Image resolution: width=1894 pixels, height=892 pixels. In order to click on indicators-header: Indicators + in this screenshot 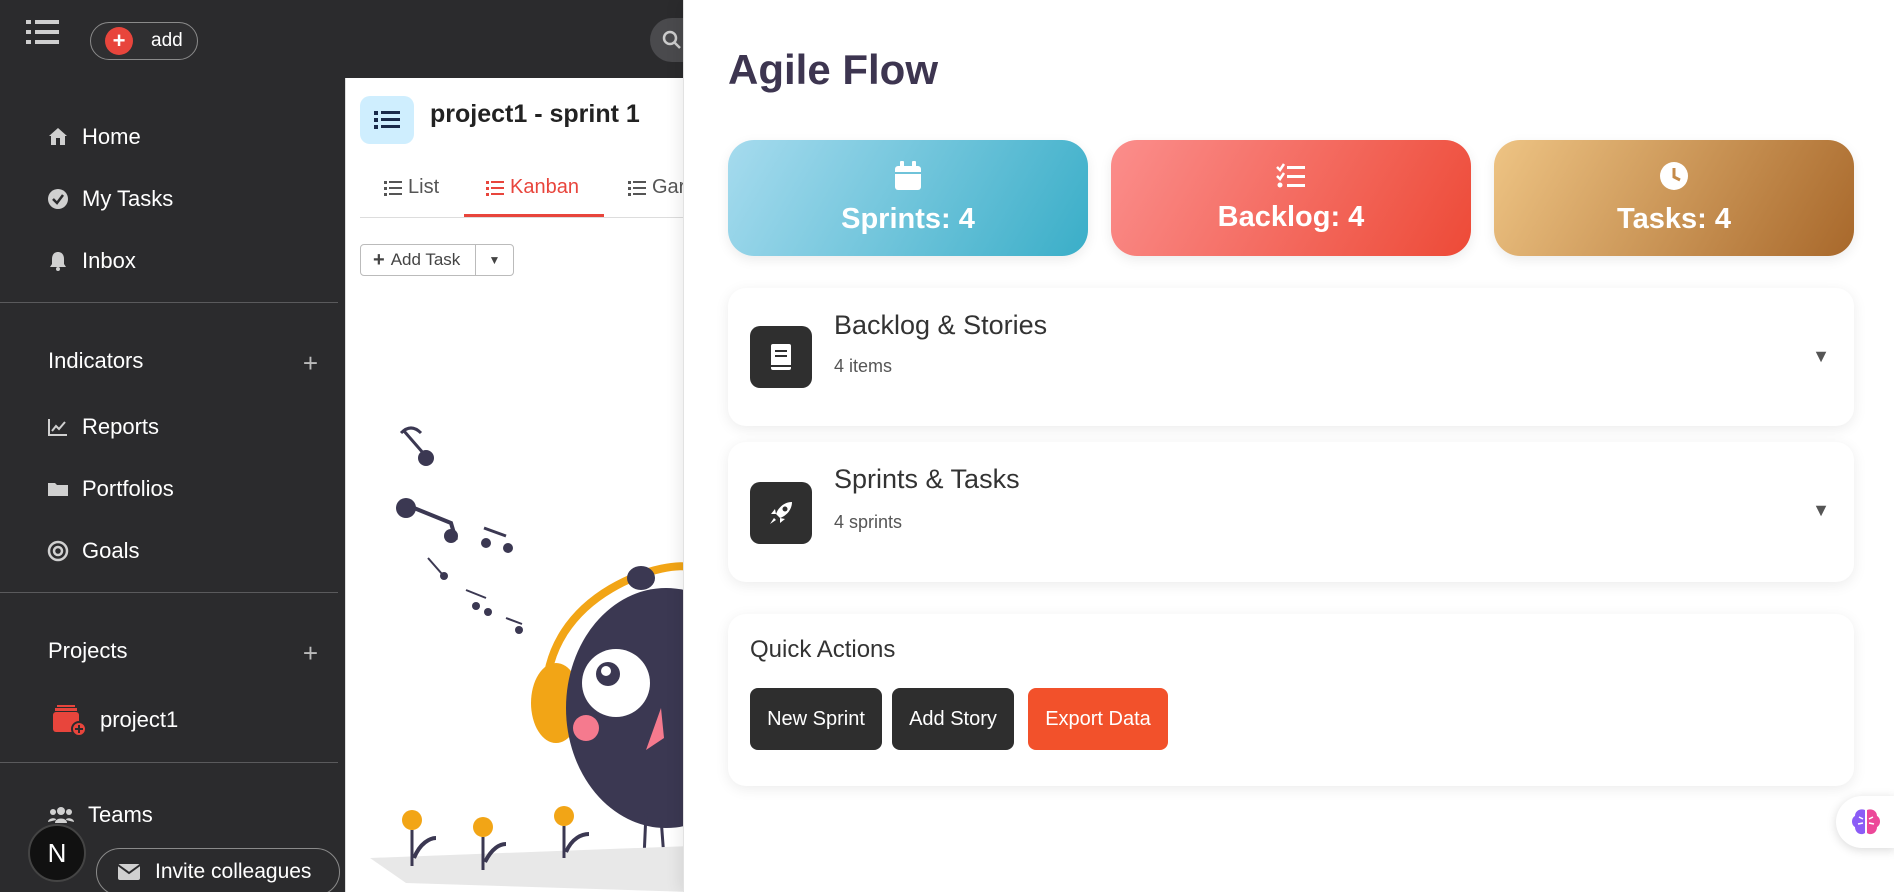, I will do `click(183, 363)`.